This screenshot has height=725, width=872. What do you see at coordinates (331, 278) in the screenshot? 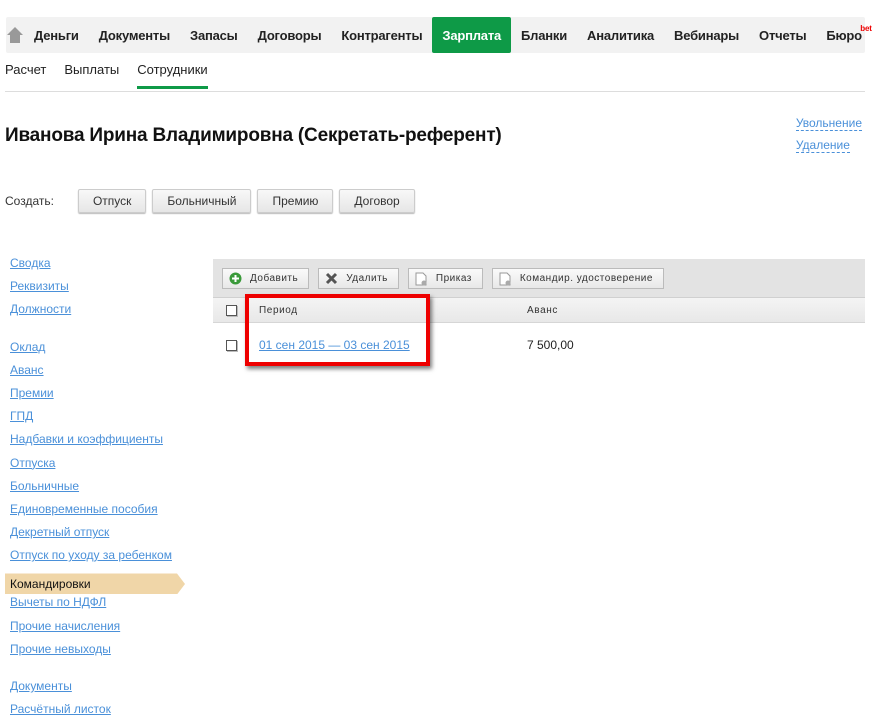
I see `cross-icon` at bounding box center [331, 278].